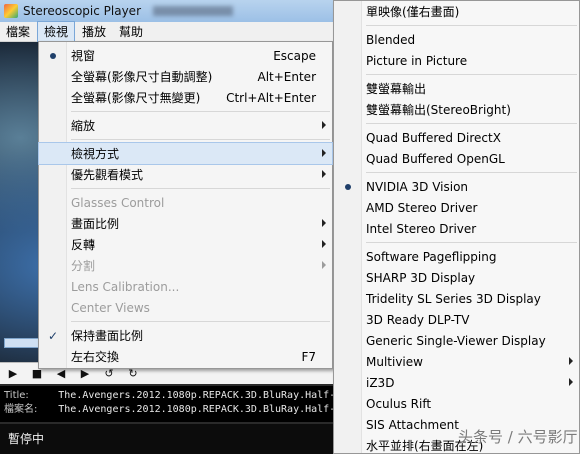 This screenshot has height=454, width=580. Describe the element at coordinates (94, 31) in the screenshot. I see `menu-play: 播放` at that location.